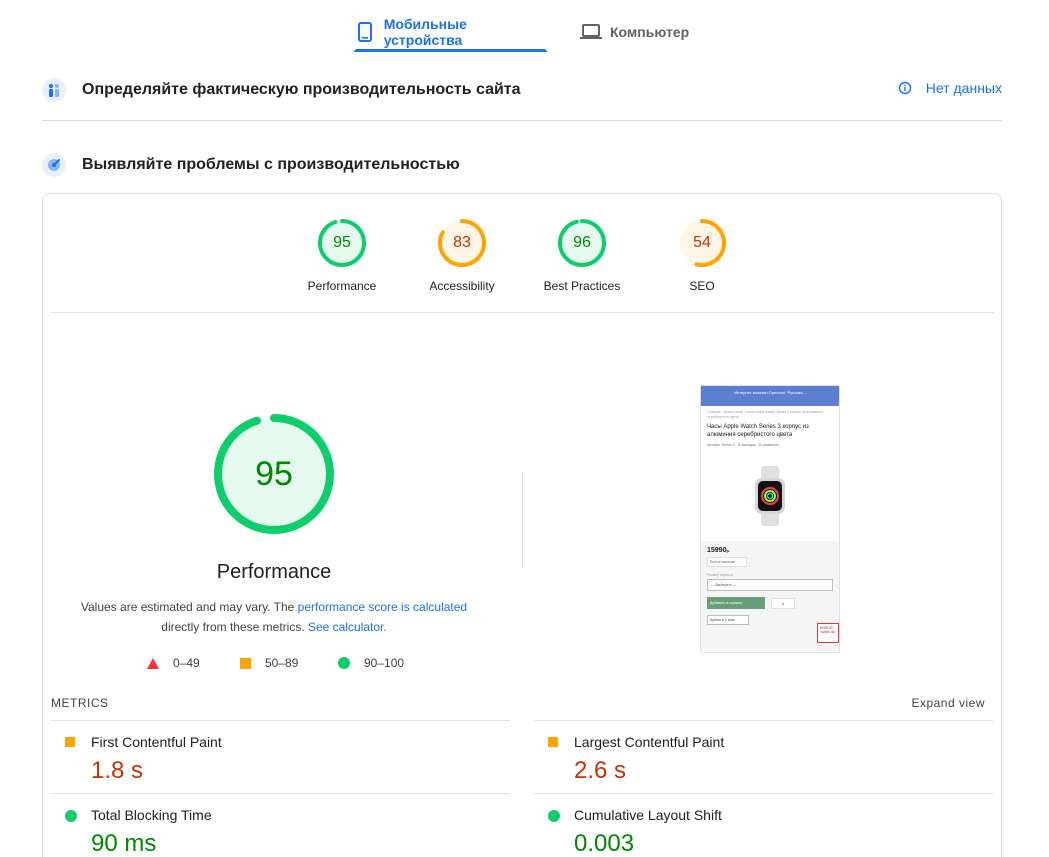  I want to click on metric-tbt-title: Total Blocking Time, so click(151, 815).